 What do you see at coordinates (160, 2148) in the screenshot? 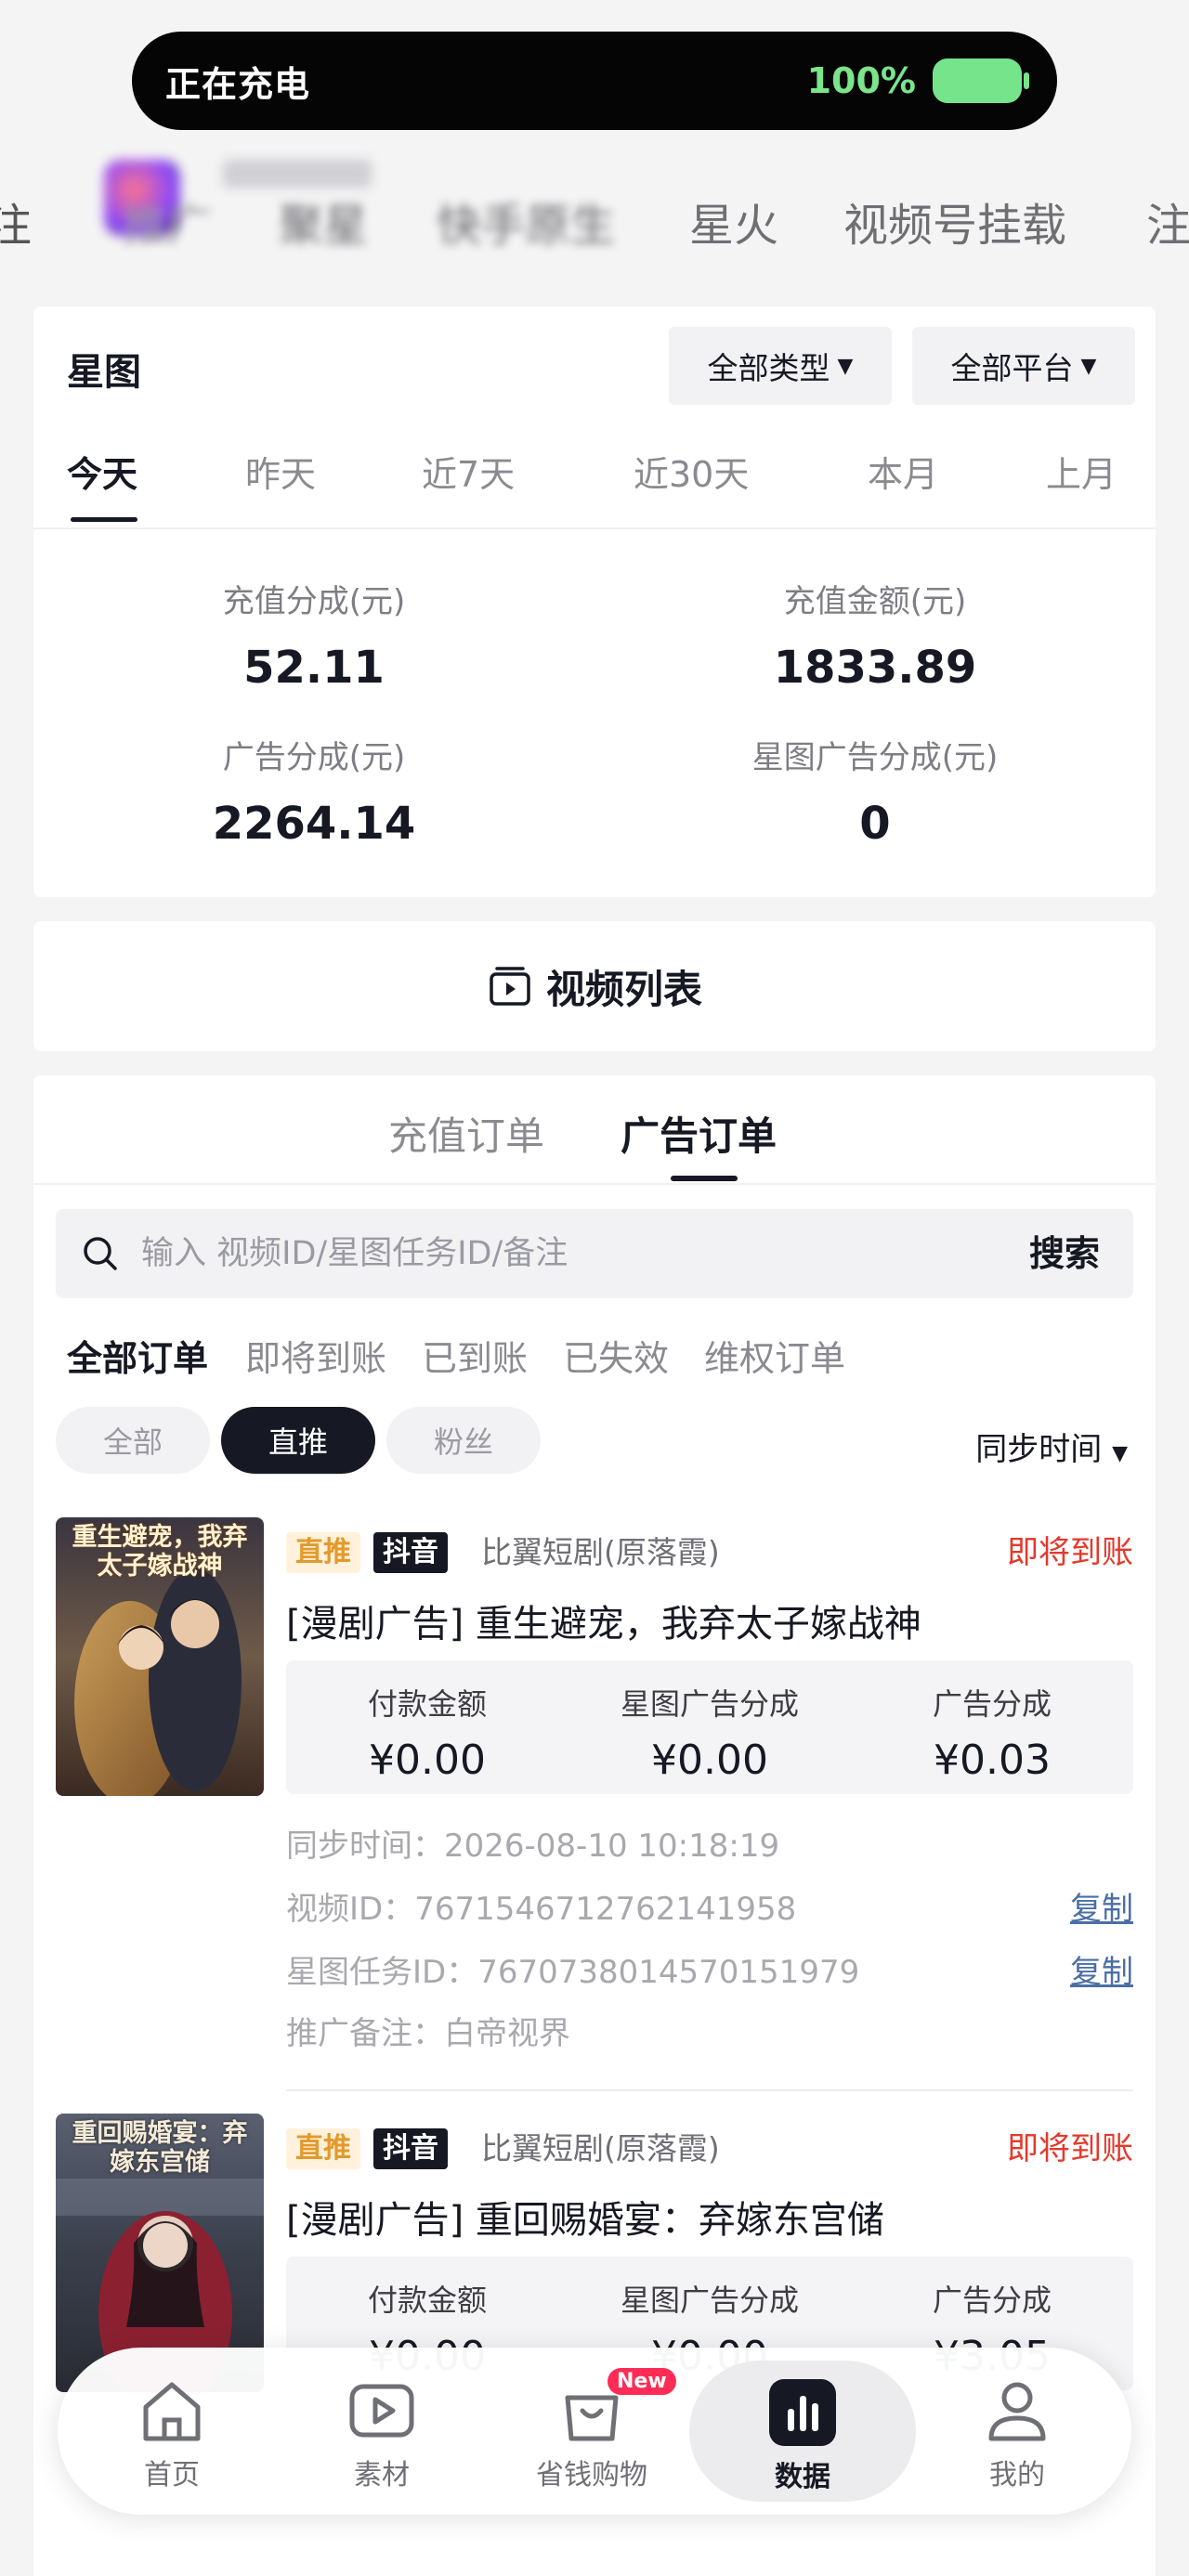
I see `poster-title: 重回赐婚宴：弃嫁东宫储` at bounding box center [160, 2148].